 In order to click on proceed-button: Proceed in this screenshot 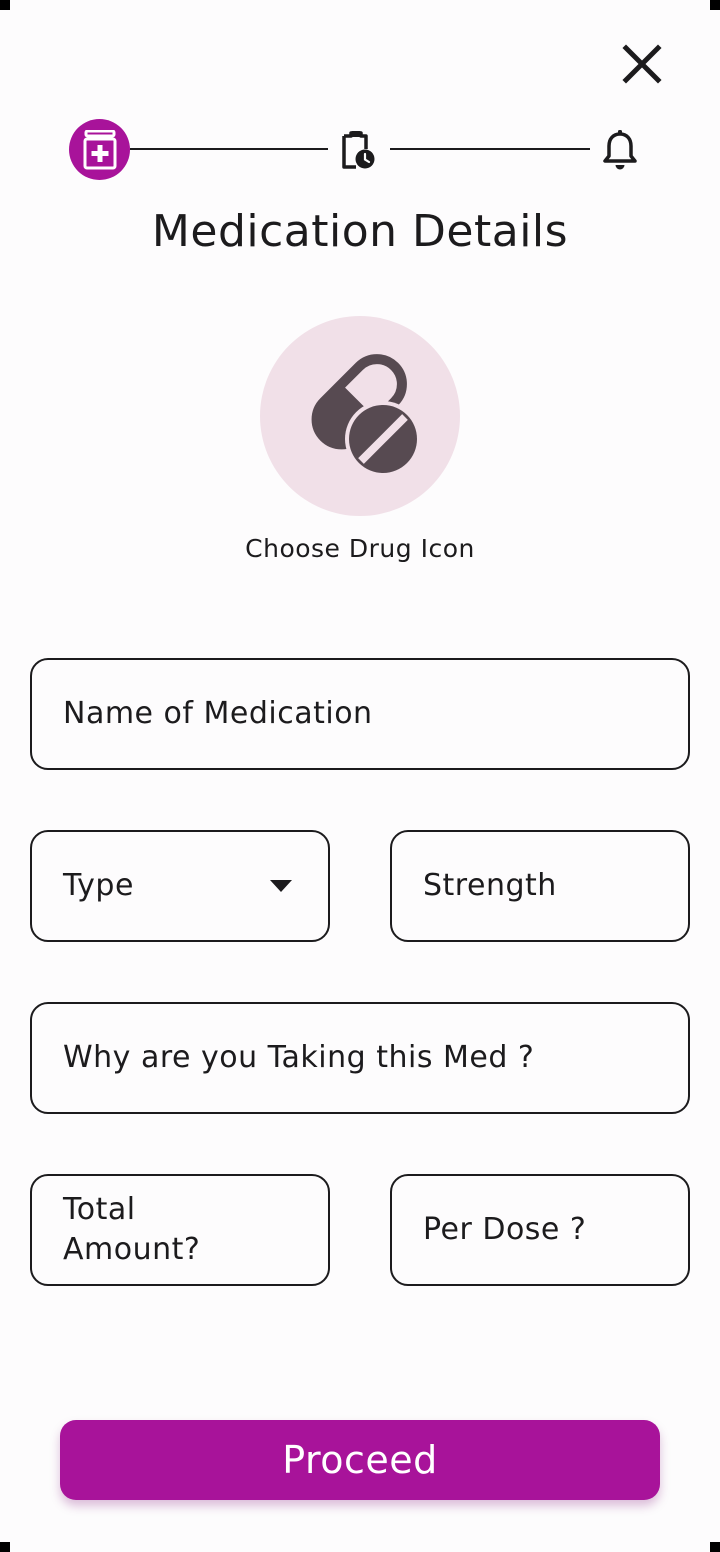, I will do `click(360, 1460)`.